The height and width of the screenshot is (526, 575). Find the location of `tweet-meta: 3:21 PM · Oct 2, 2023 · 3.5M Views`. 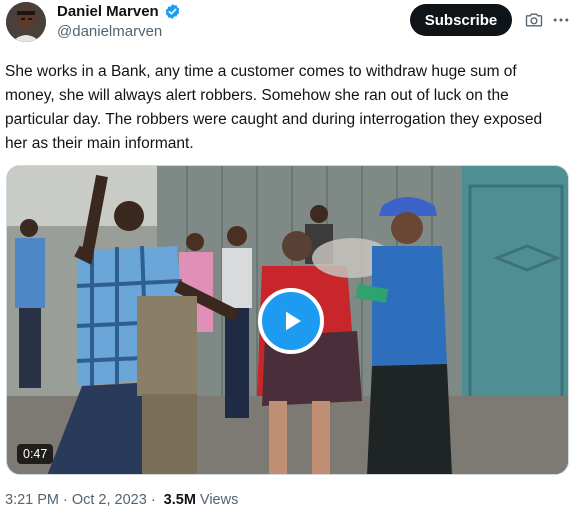

tweet-meta: 3:21 PM · Oct 2, 2023 · 3.5M Views is located at coordinates (121, 500).